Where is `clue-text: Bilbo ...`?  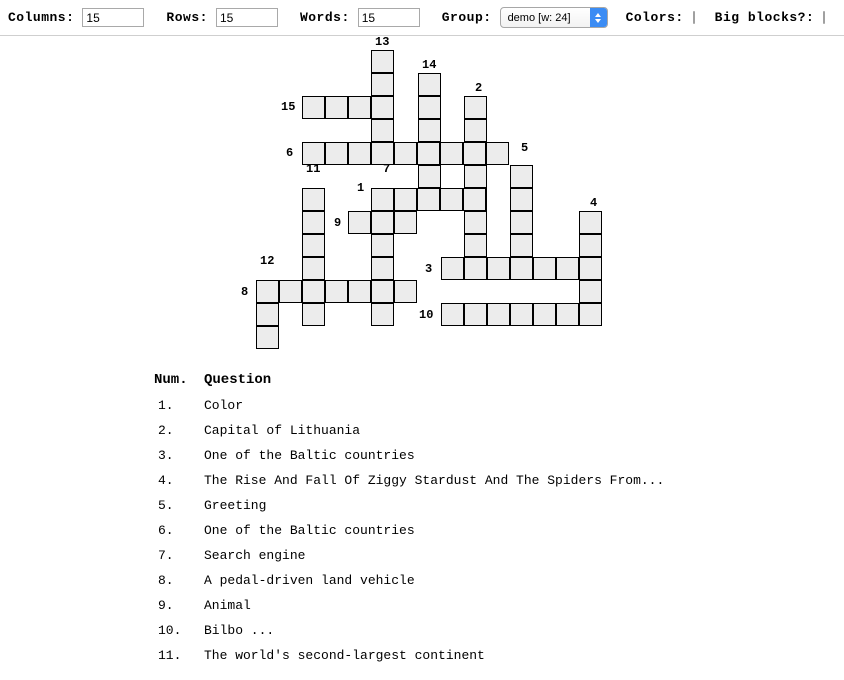 clue-text: Bilbo ... is located at coordinates (239, 630).